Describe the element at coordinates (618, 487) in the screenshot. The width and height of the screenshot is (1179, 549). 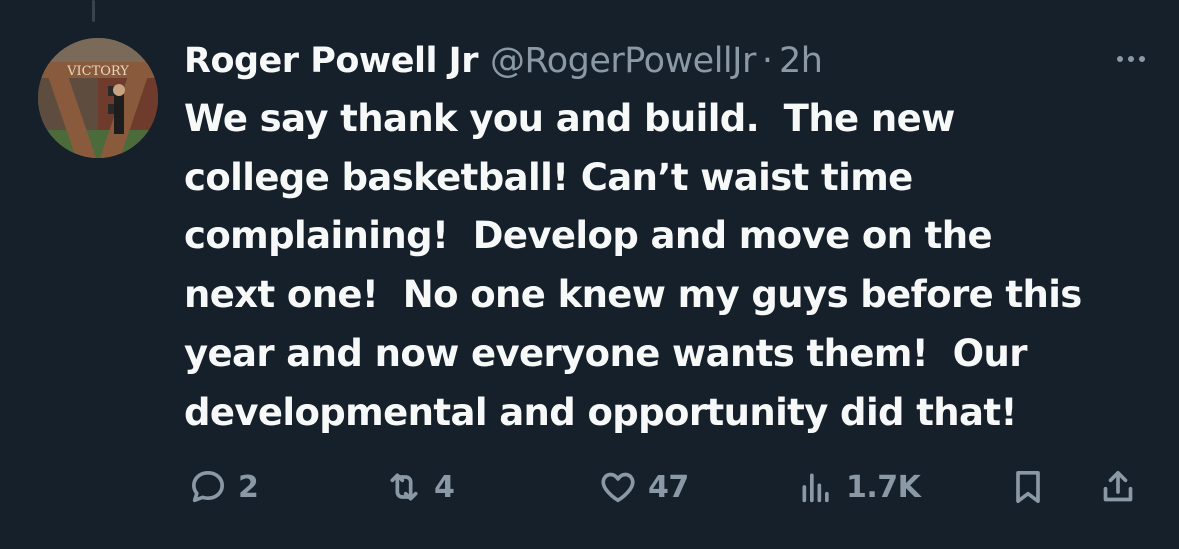
I see `heart-icon` at that location.